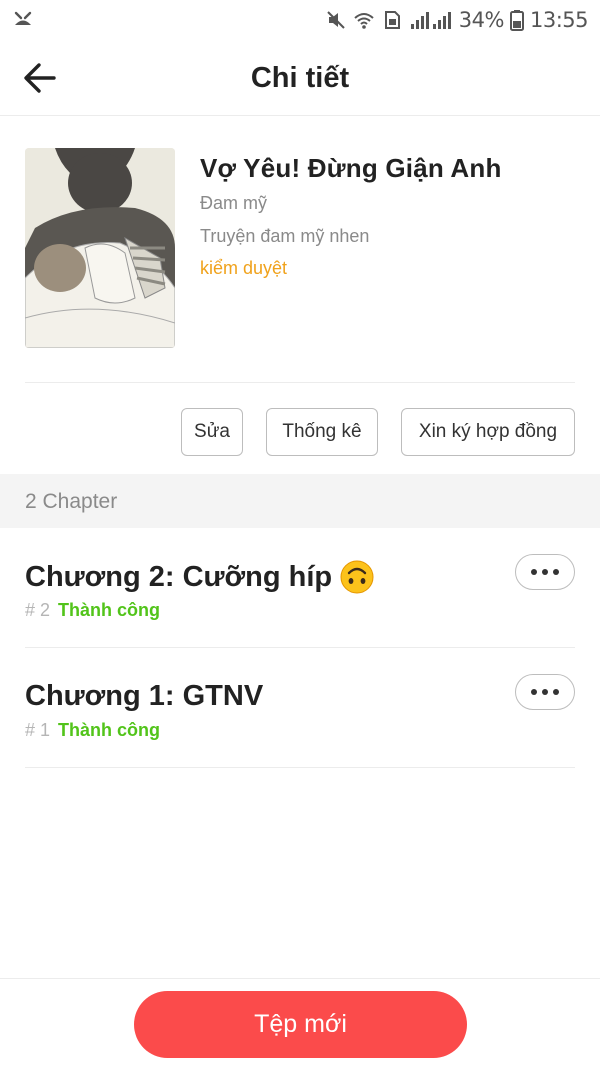 This screenshot has width=600, height=1067. I want to click on page-title: Chi tiết, so click(300, 78).